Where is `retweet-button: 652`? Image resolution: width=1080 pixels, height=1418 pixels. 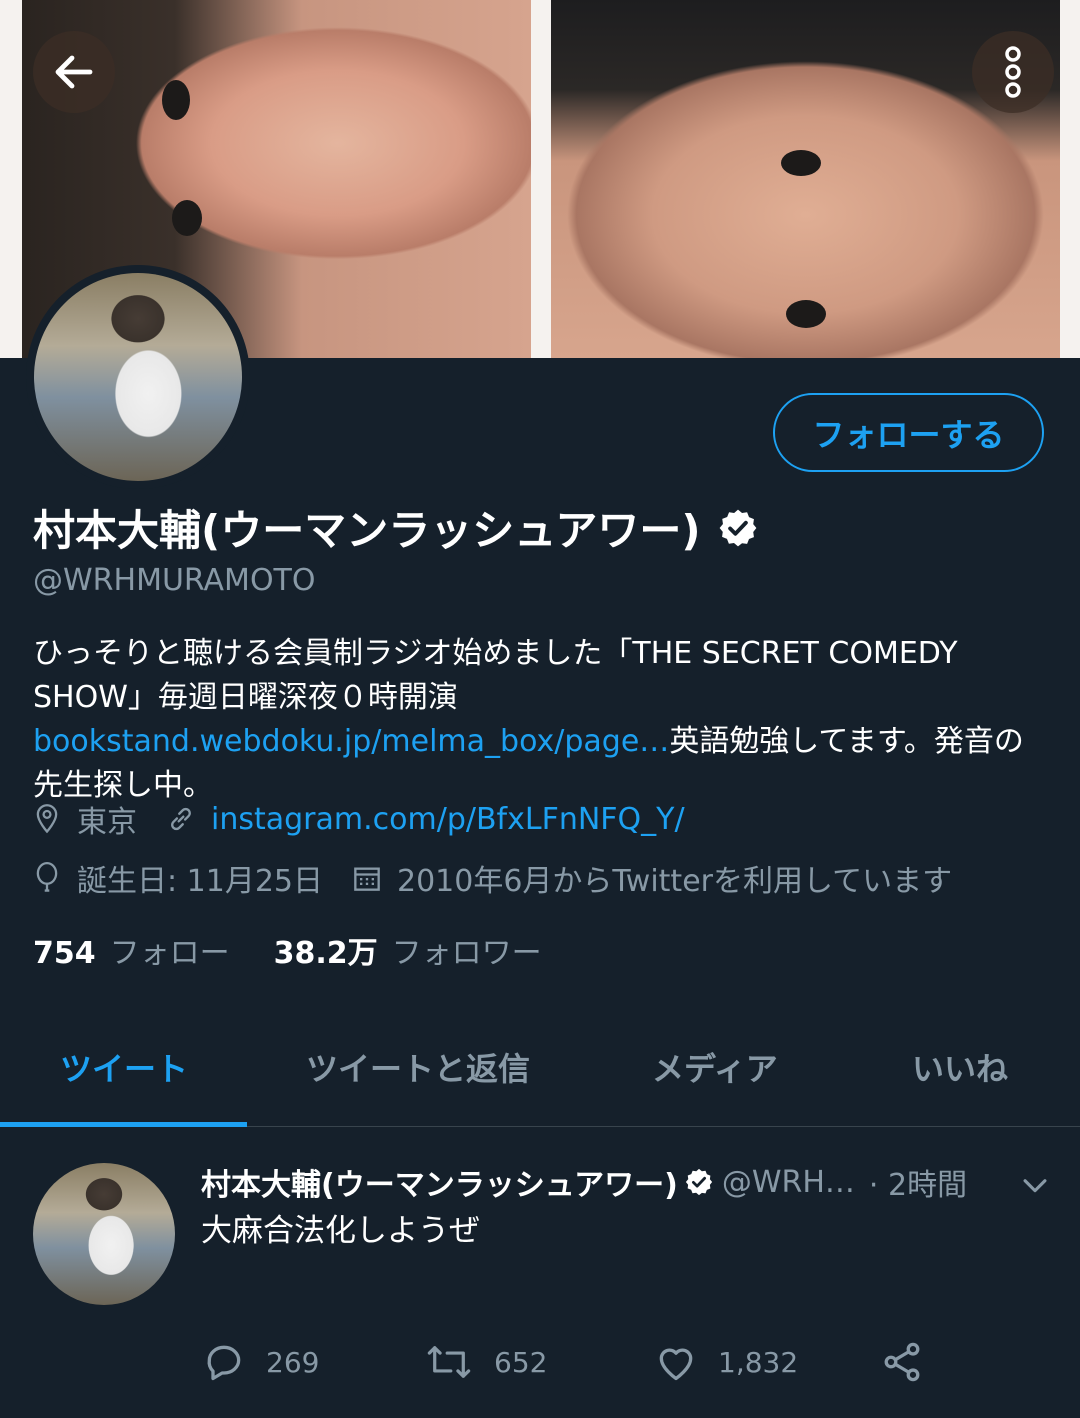 retweet-button: 652 is located at coordinates (485, 1362).